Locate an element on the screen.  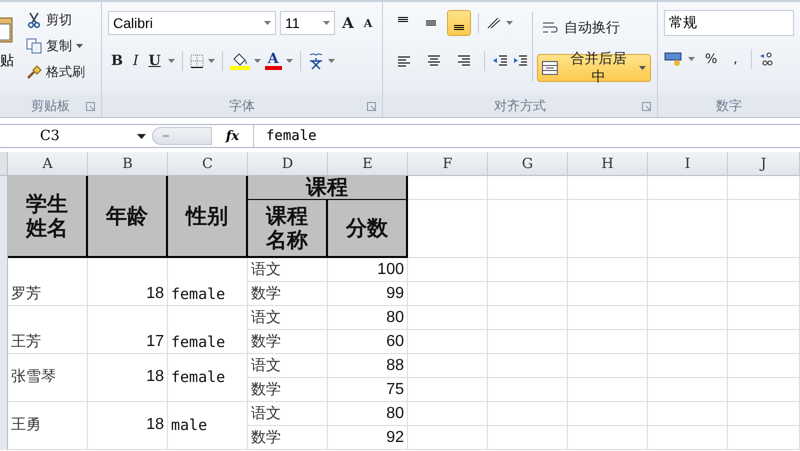
formula-input: female is located at coordinates (527, 136).